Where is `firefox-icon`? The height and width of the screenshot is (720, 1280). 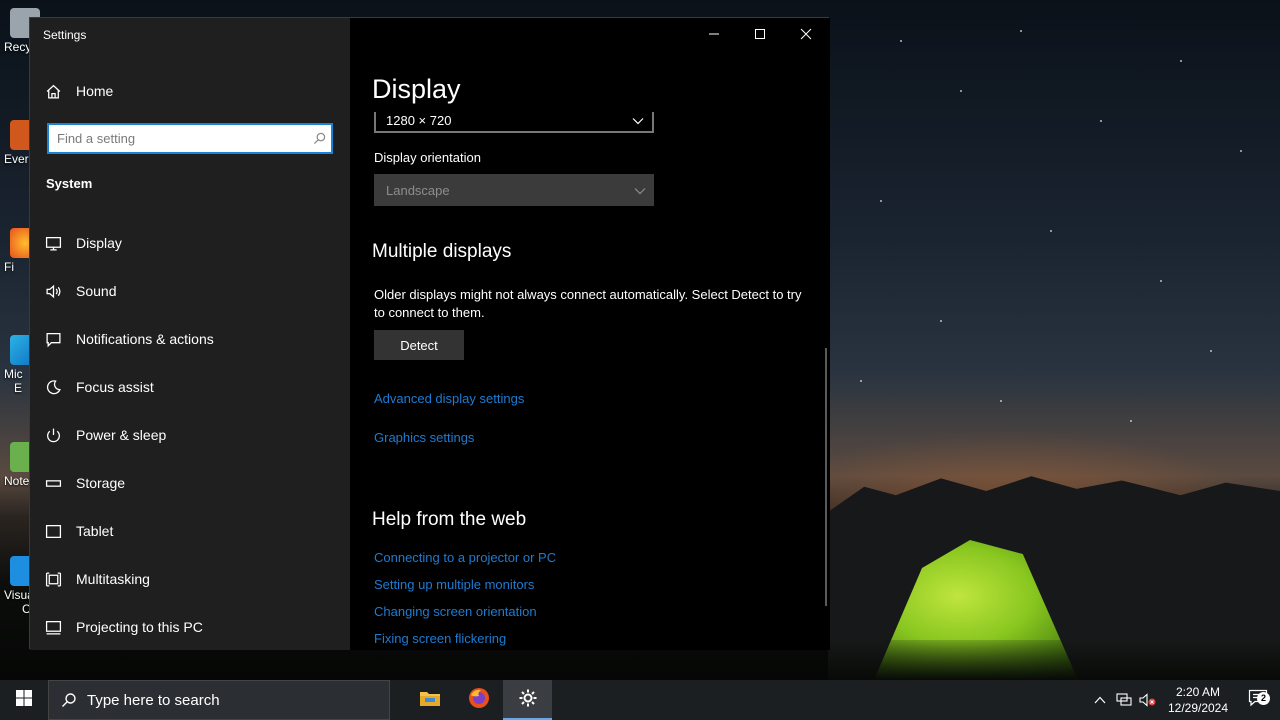 firefox-icon is located at coordinates (479, 700).